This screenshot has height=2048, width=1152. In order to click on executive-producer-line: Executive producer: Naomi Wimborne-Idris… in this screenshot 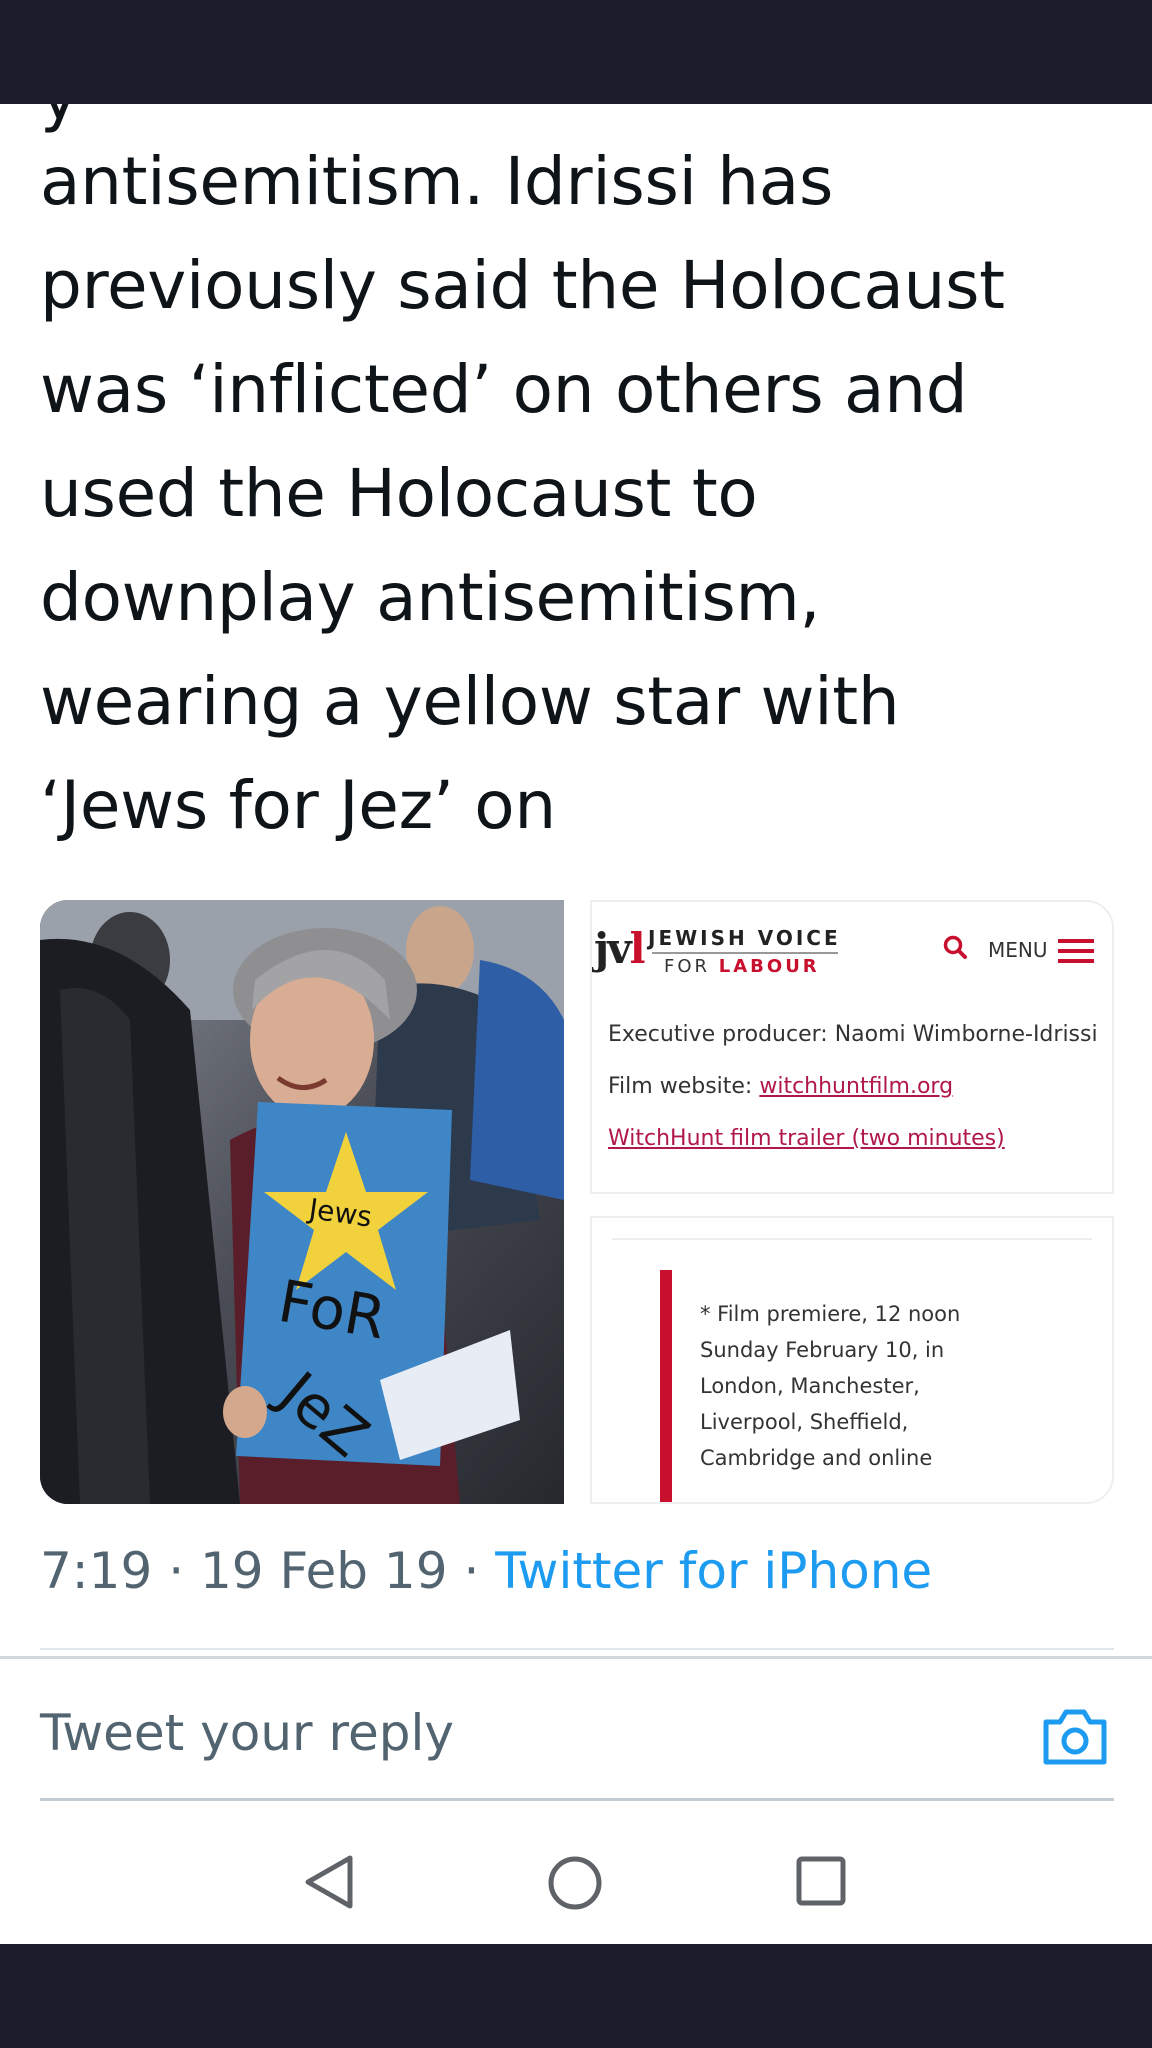, I will do `click(853, 1034)`.